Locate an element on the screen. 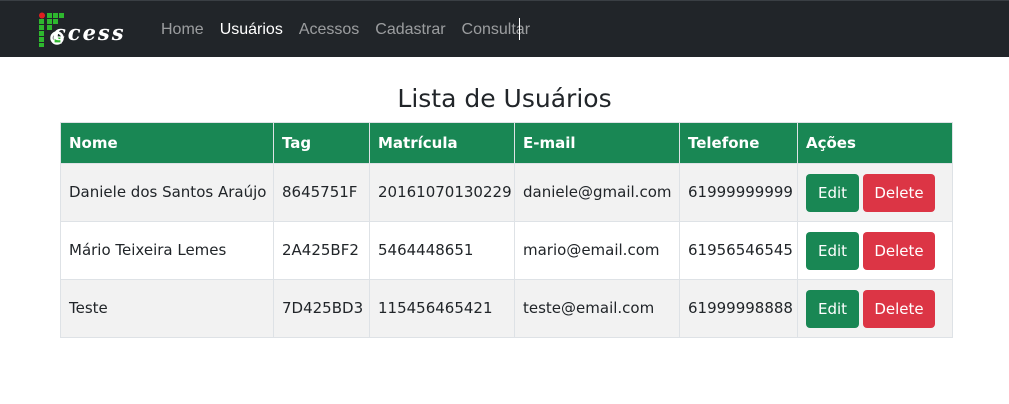 The width and height of the screenshot is (1009, 404). cell-nome: Mário Teixeira Lemes is located at coordinates (167, 250).